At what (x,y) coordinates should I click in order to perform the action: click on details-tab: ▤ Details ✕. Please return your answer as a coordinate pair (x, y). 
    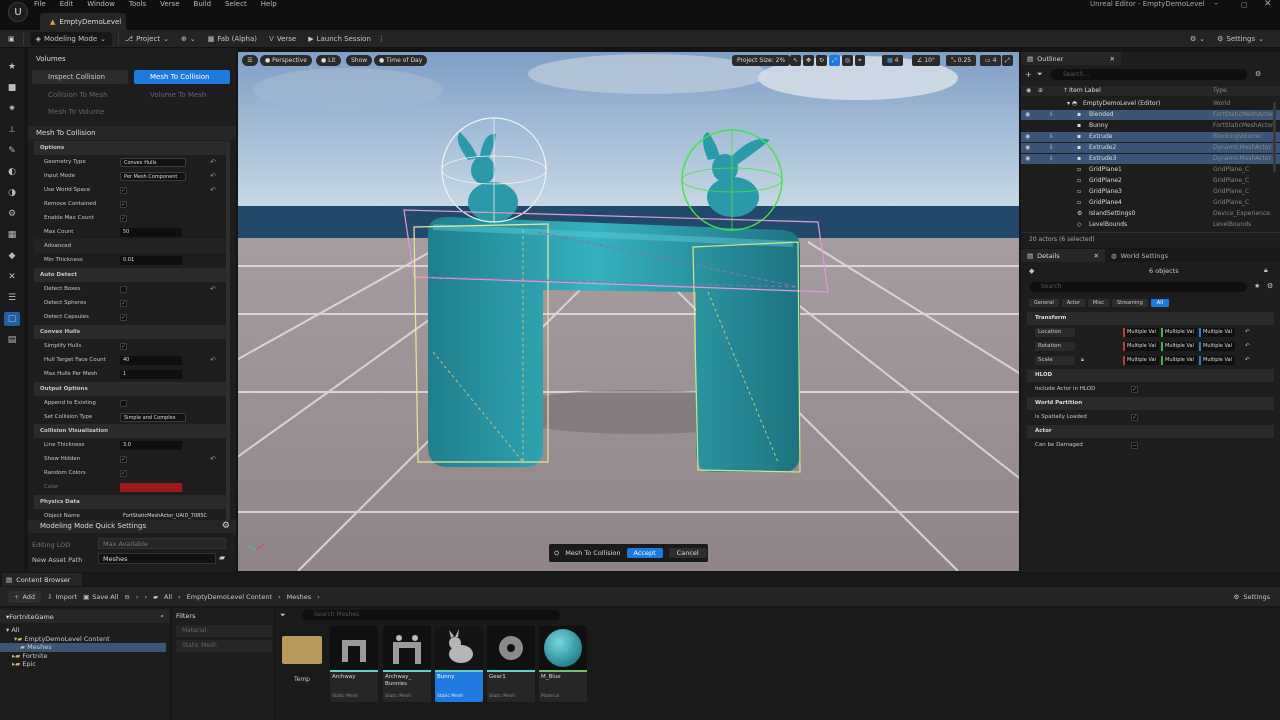
    Looking at the image, I should click on (1063, 255).